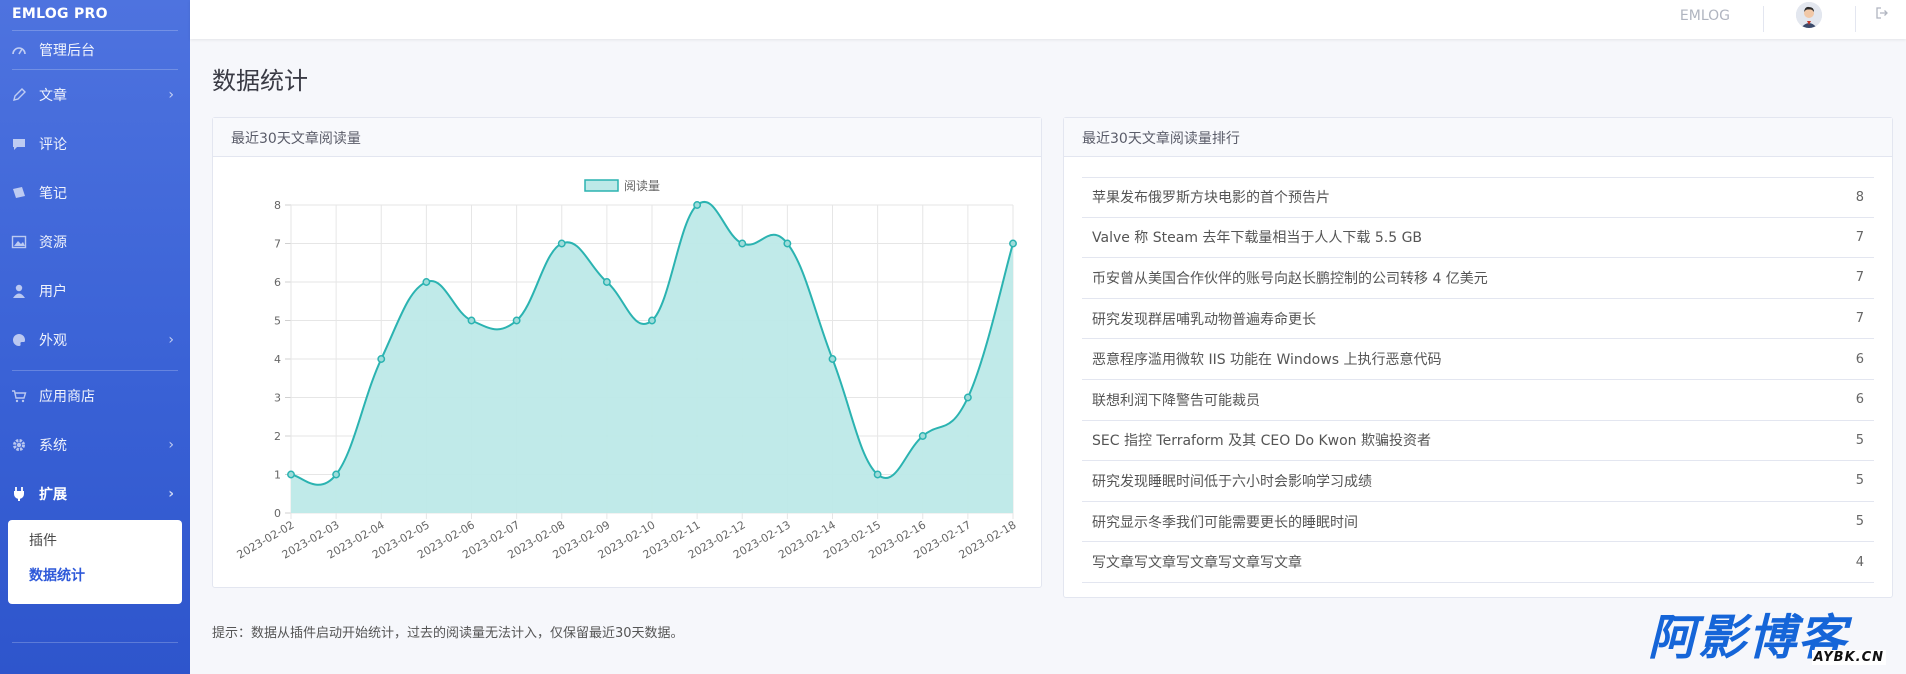  I want to click on ranking-title: 研究显示冬季我们可能需要更长的睡眠时间, so click(1225, 522).